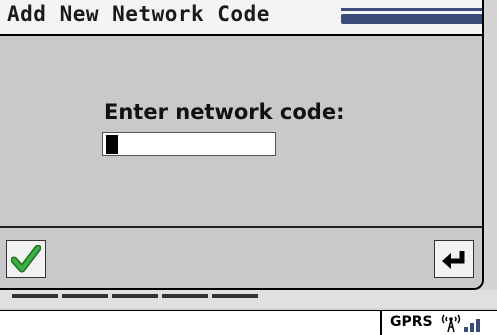 The image size is (497, 335). I want to click on return-arrow-icon, so click(453, 260).